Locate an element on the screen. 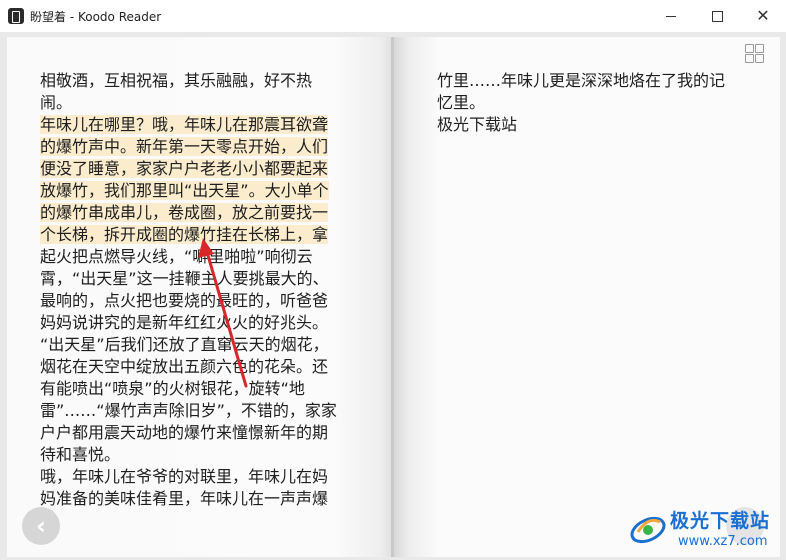 This screenshot has width=786, height=560. watermark: 极光下载站 www.xz7.com is located at coordinates (704, 530).